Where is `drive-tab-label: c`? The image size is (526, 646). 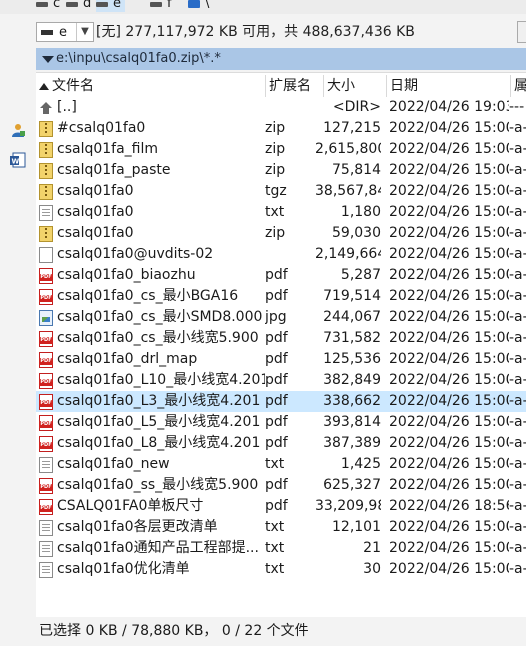
drive-tab-label: c is located at coordinates (57, 5).